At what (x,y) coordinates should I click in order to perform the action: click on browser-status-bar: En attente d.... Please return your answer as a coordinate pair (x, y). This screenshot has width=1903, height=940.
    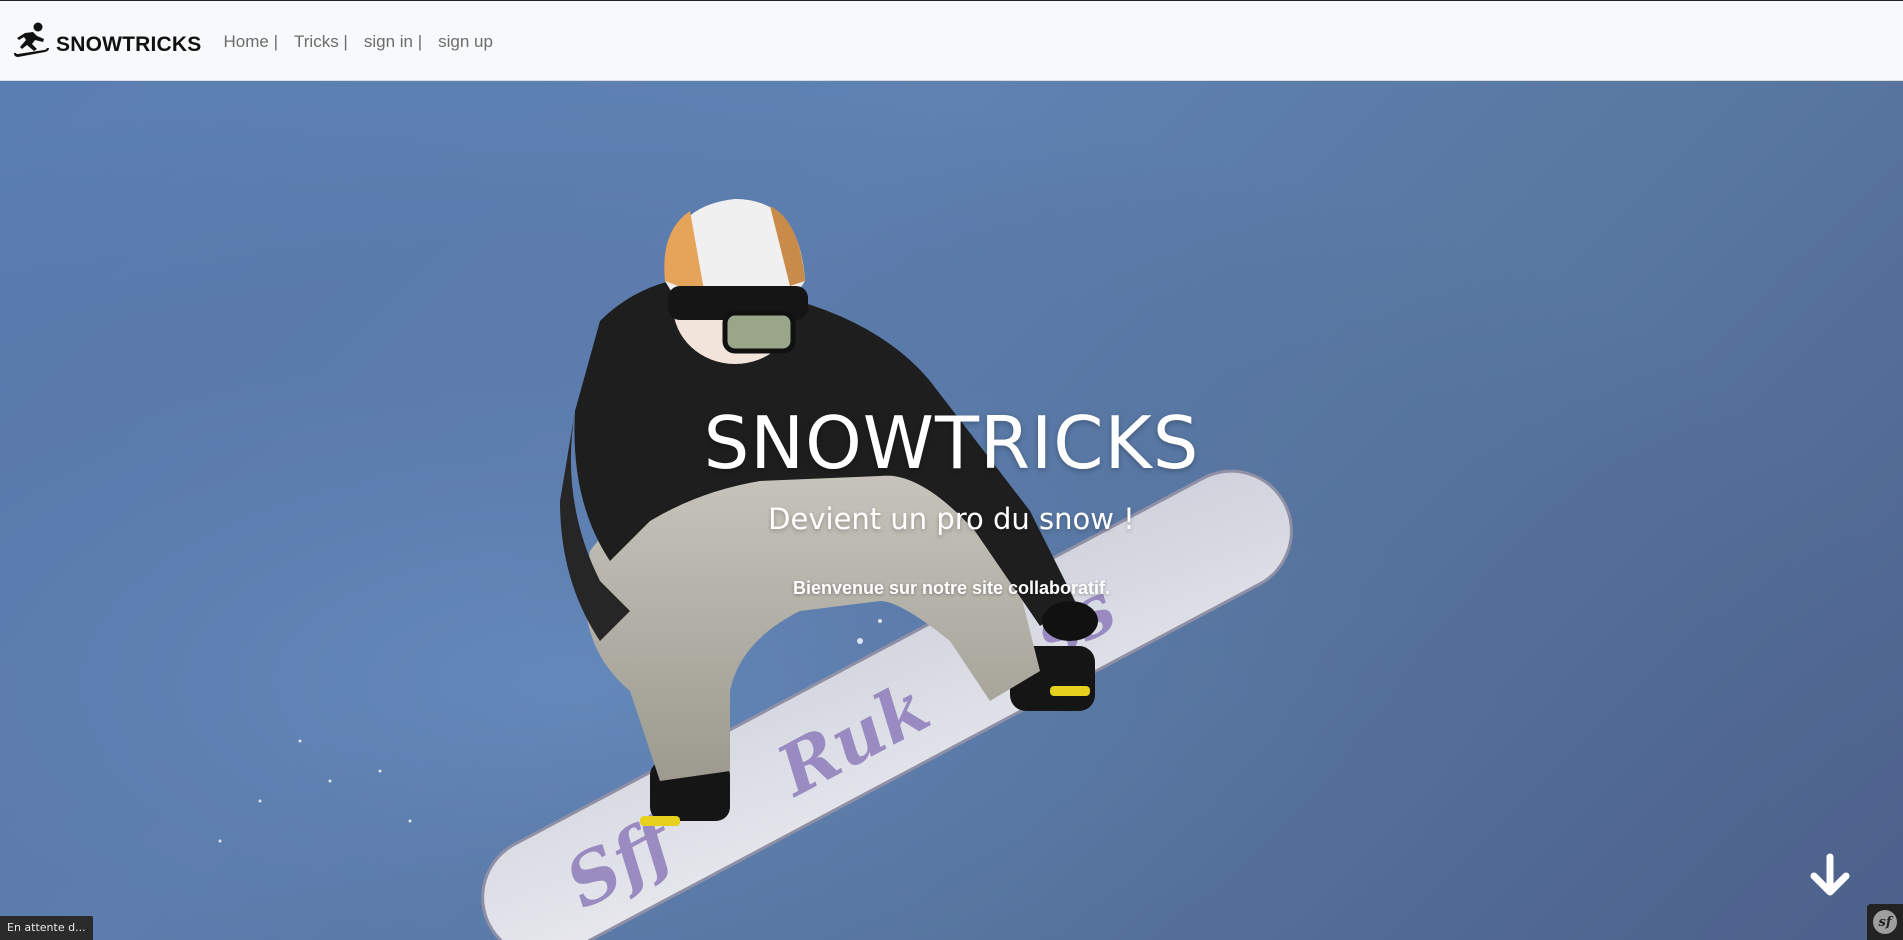
    Looking at the image, I should click on (46, 928).